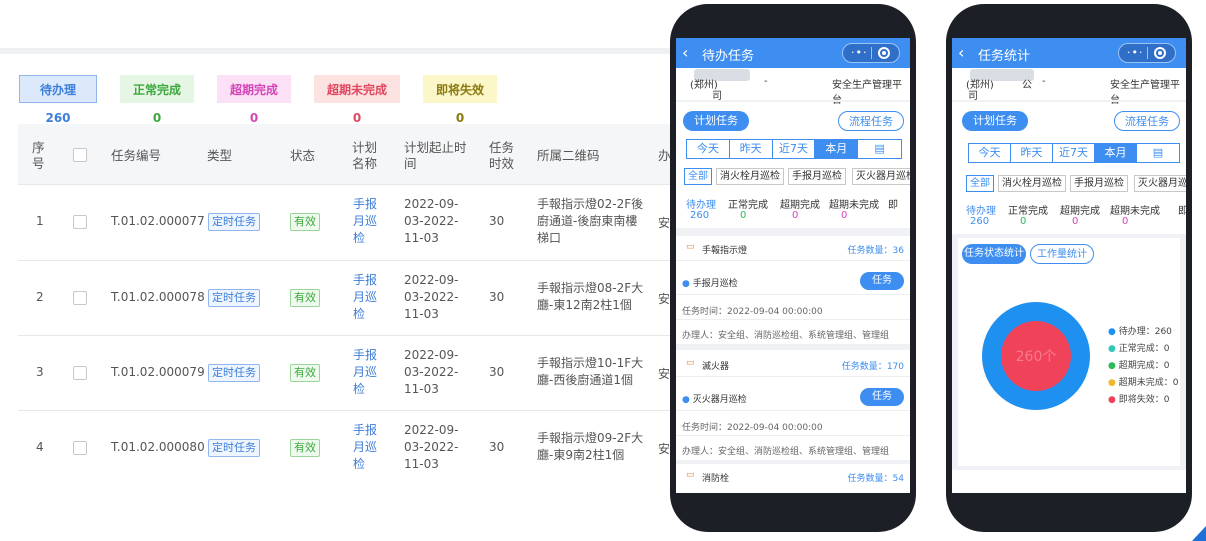 The width and height of the screenshot is (1206, 541). I want to click on pill-pending: 待办理260, so click(58, 100).